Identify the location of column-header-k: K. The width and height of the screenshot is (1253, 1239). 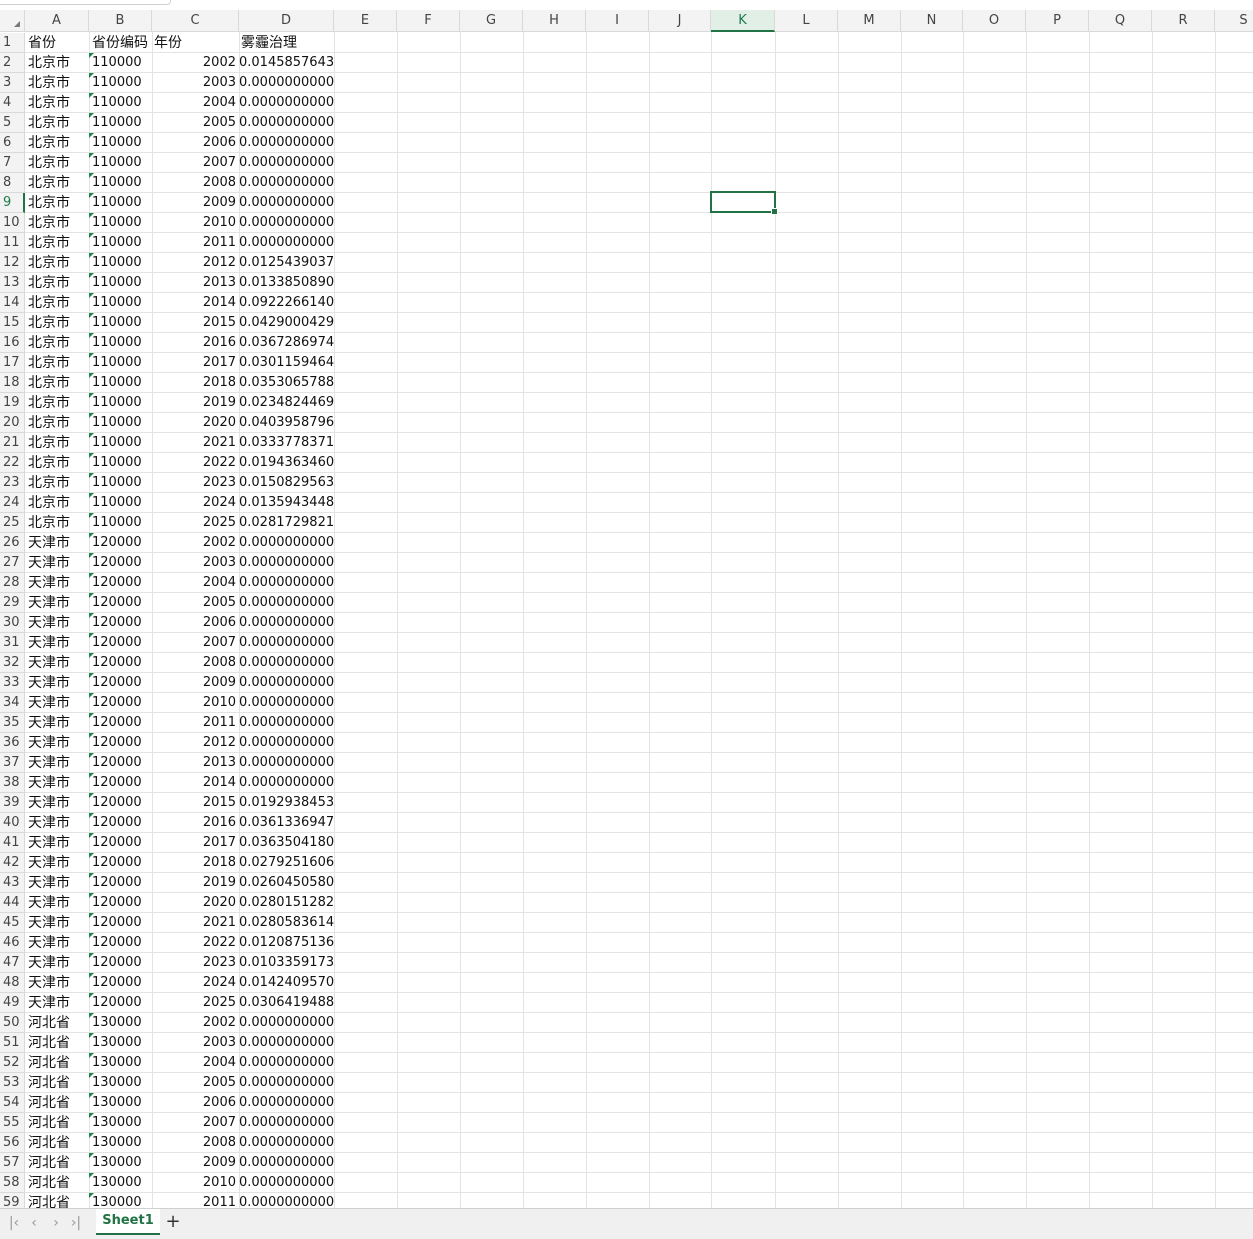
(743, 21).